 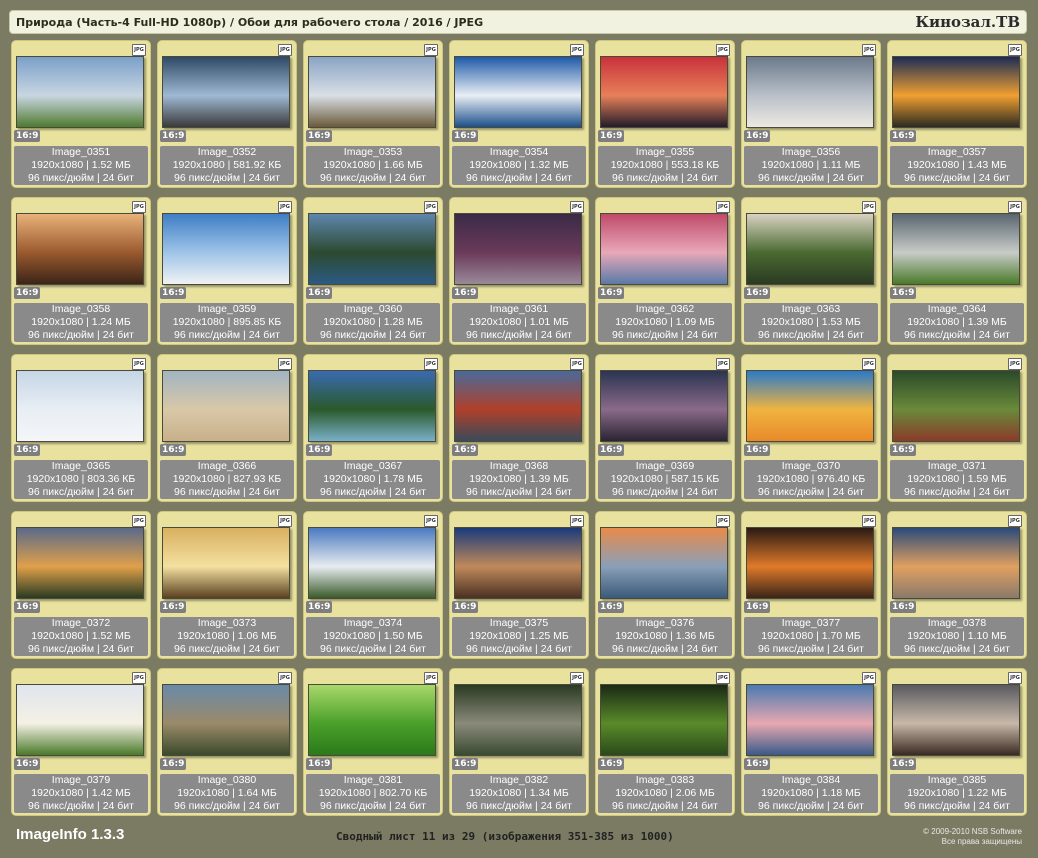 What do you see at coordinates (519, 636) in the screenshot?
I see `image-dimensions: 1920x1080 | 1.25 МБ` at bounding box center [519, 636].